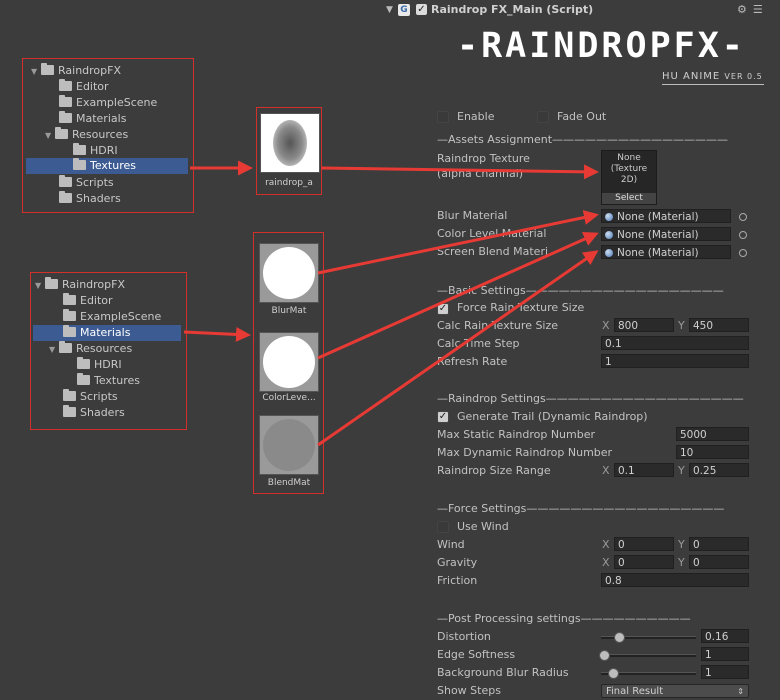  I want to click on arrow-colorlevel-to-field, so click(458, 296).